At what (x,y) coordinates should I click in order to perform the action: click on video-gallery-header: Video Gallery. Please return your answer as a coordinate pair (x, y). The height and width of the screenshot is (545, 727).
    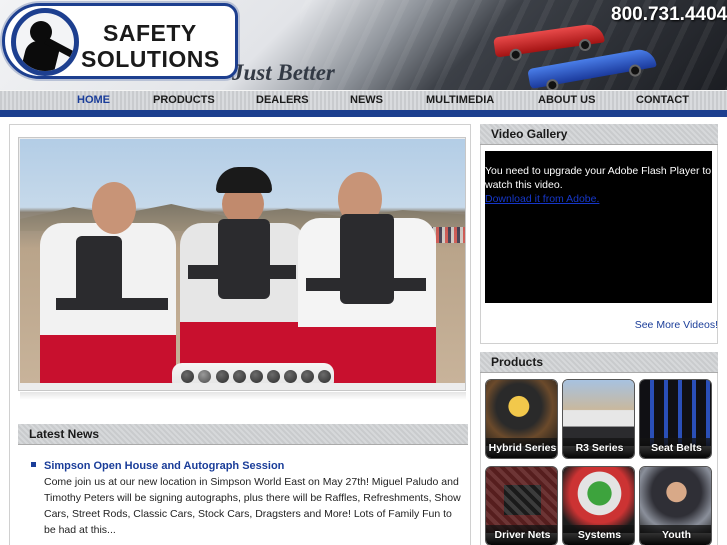
    Looking at the image, I should click on (599, 134).